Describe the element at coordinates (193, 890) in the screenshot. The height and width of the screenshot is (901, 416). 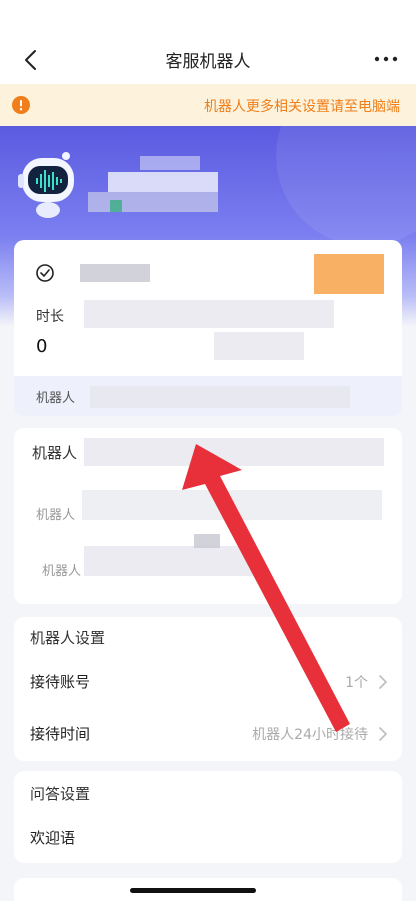
I see `home-indicator` at that location.